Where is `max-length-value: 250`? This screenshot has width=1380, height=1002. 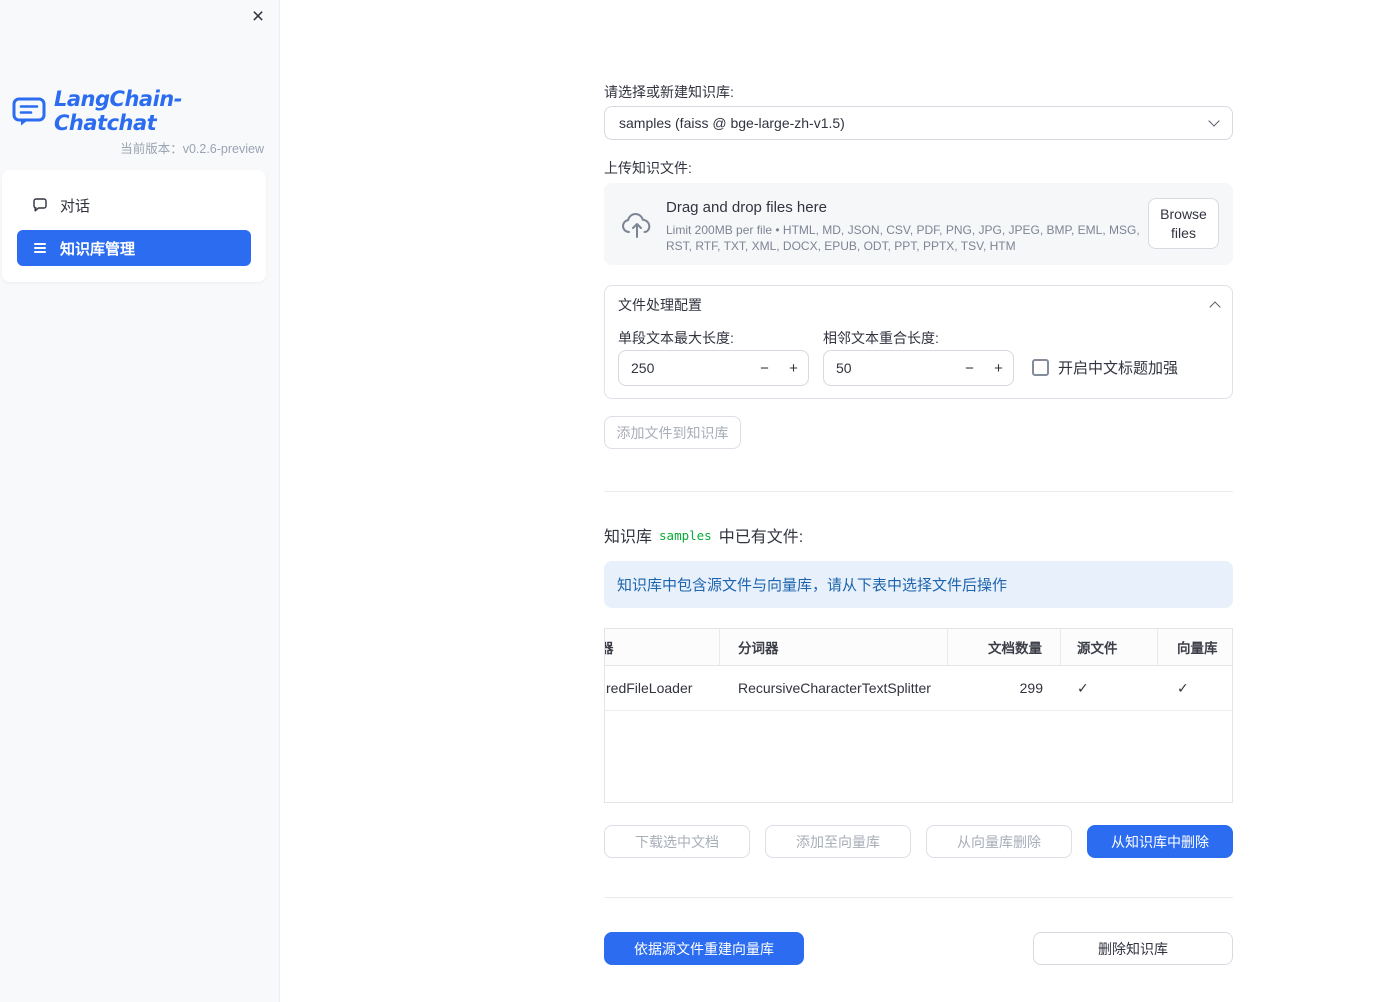
max-length-value: 250 is located at coordinates (684, 368).